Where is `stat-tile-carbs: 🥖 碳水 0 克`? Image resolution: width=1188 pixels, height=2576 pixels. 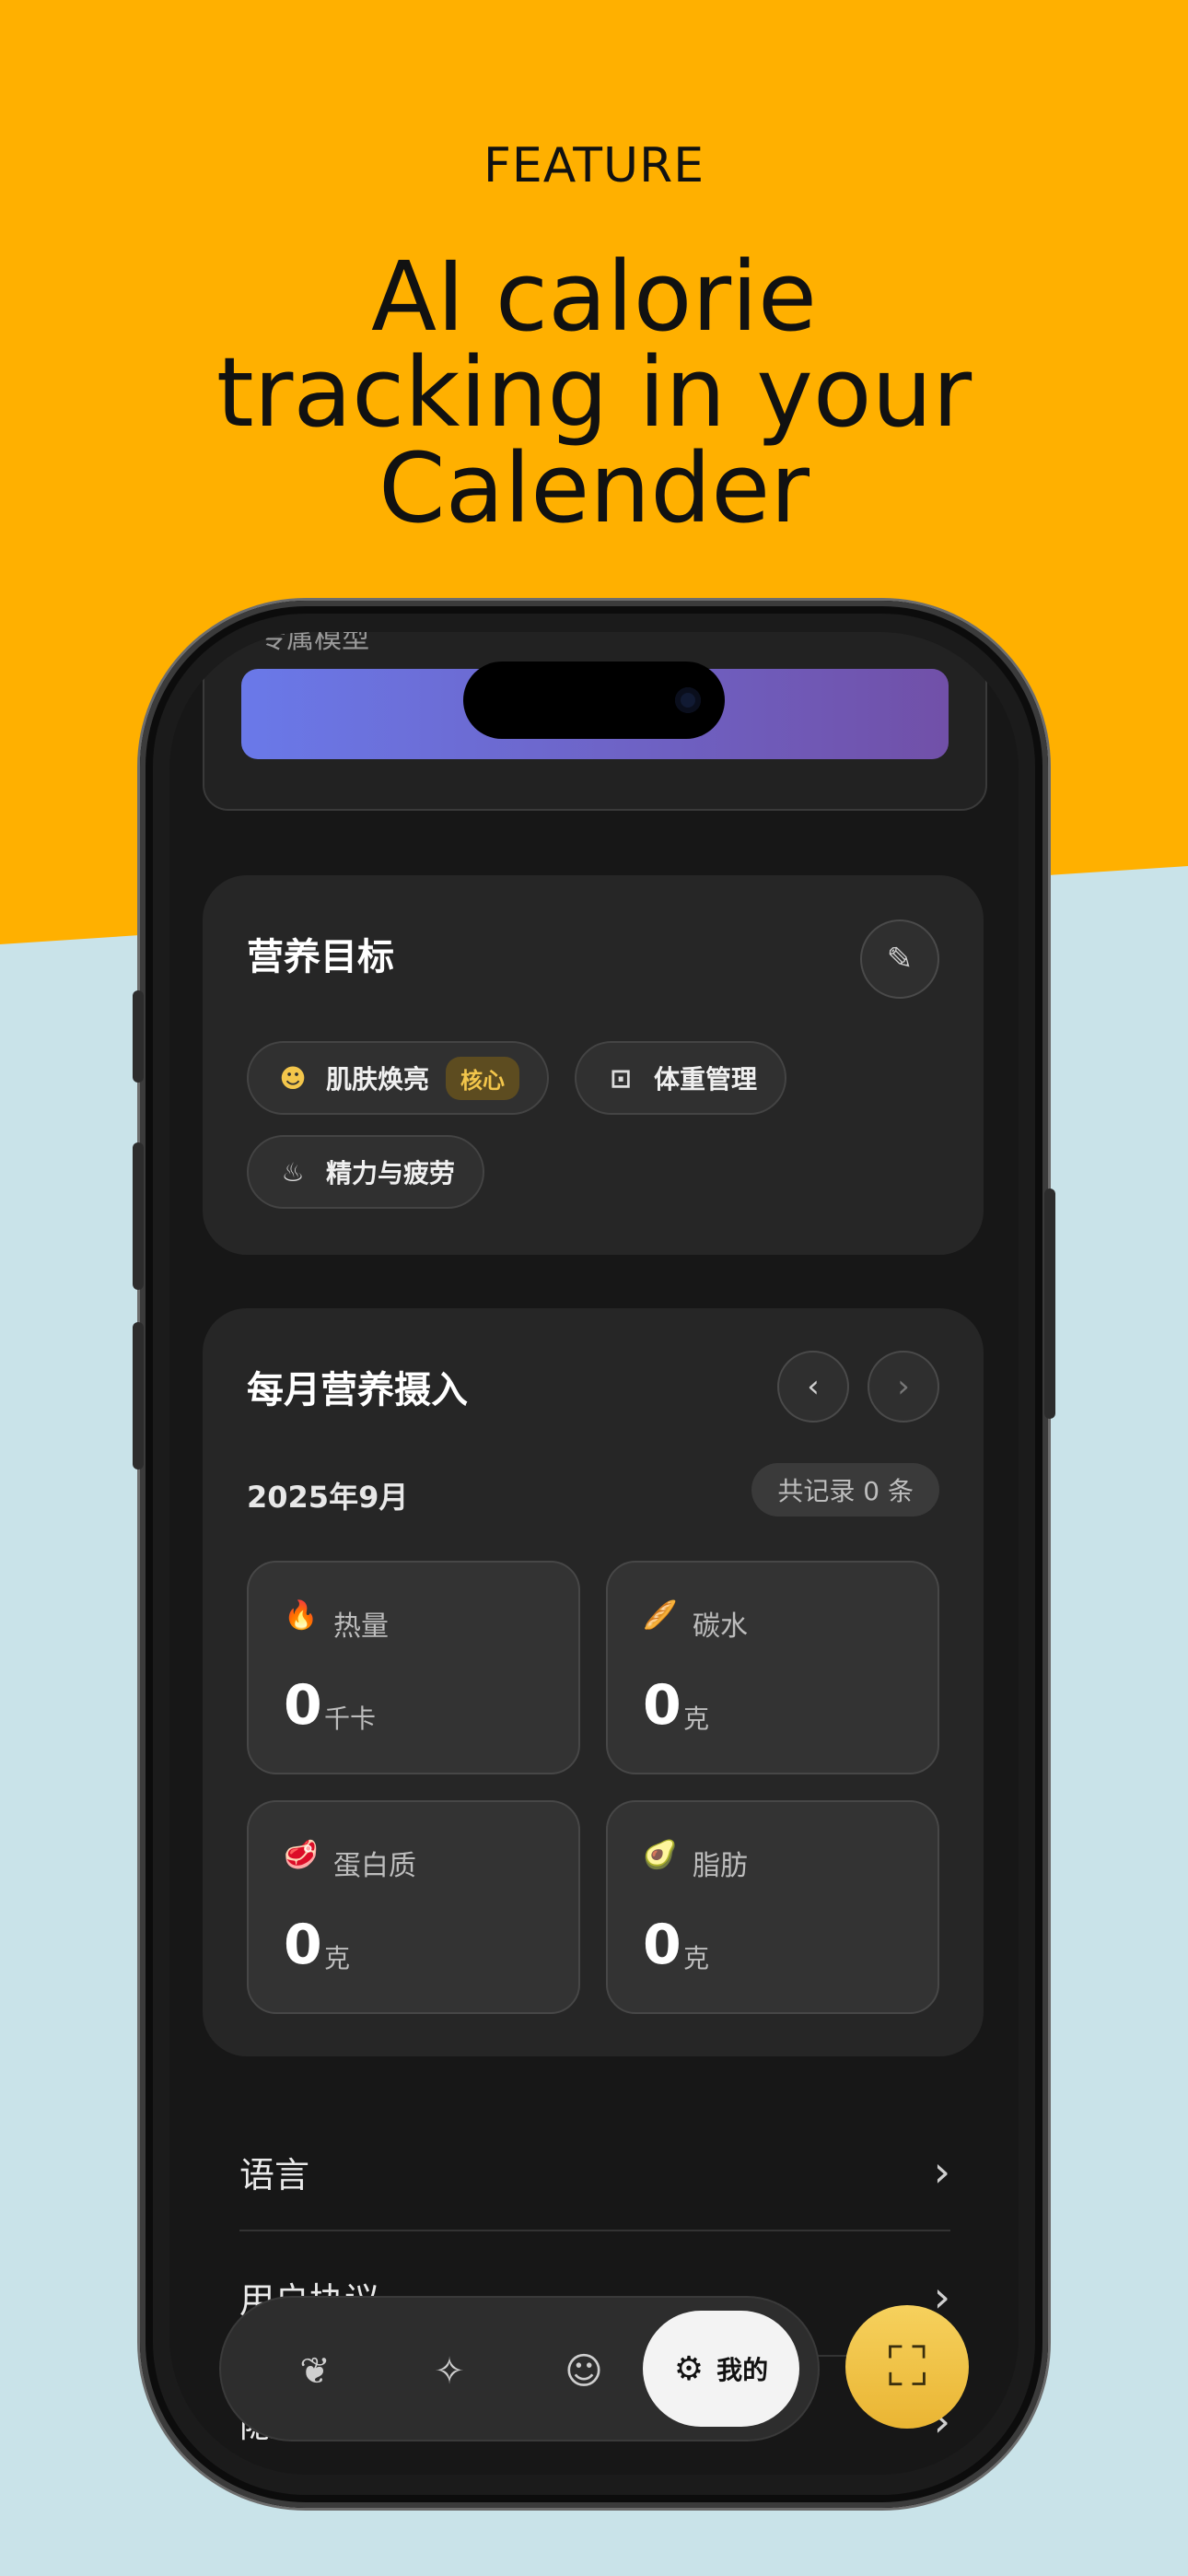 stat-tile-carbs: 🥖 碳水 0 克 is located at coordinates (772, 1667).